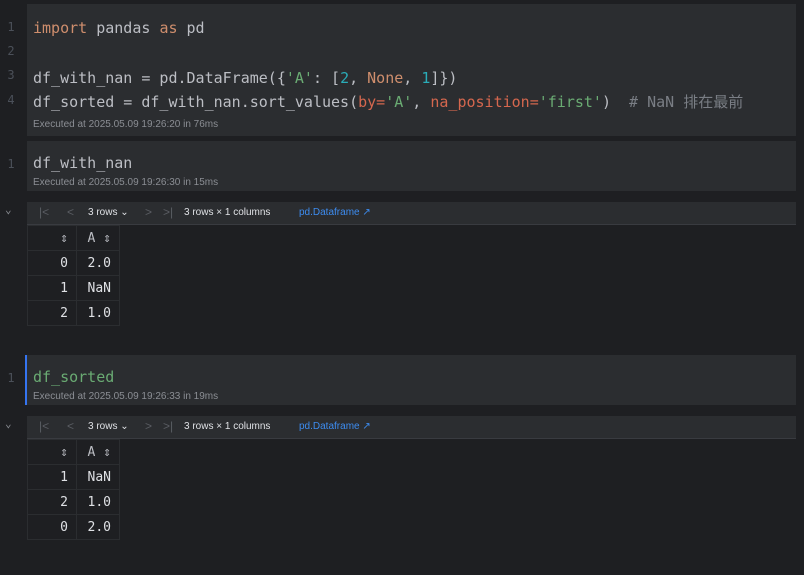 This screenshot has width=804, height=575. What do you see at coordinates (345, 78) in the screenshot?
I see `number-literal: 2` at bounding box center [345, 78].